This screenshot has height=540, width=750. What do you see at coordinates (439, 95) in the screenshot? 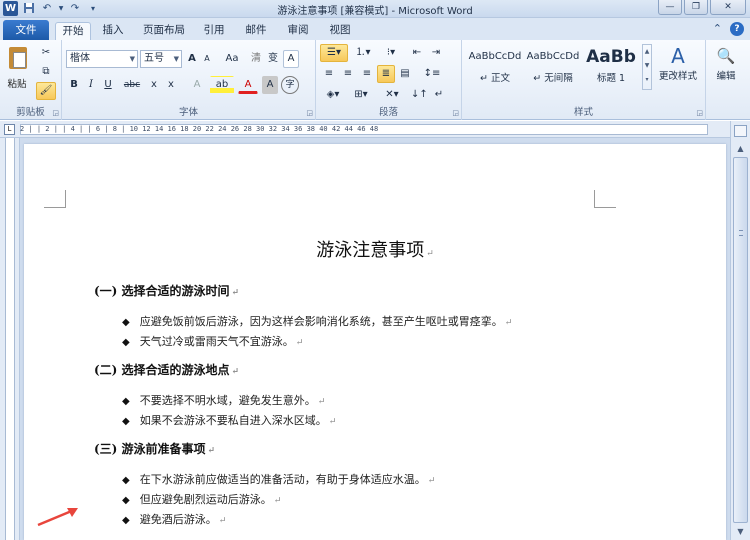
I see `show-marks-button: ↵` at bounding box center [439, 95].